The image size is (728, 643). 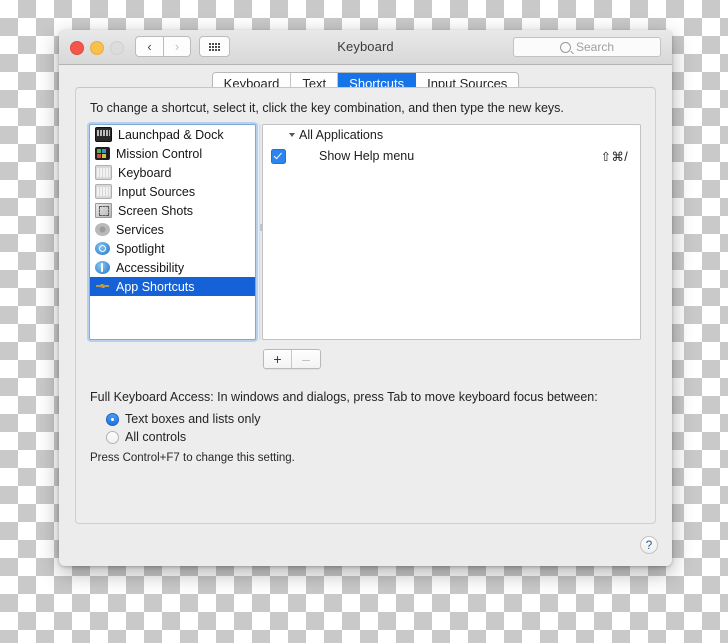 I want to click on category-label: Screen Shots, so click(x=156, y=210).